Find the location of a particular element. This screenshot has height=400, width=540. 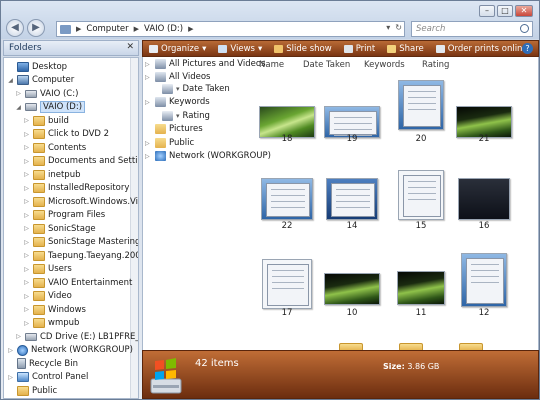

print-button: Print is located at coordinates (360, 48).